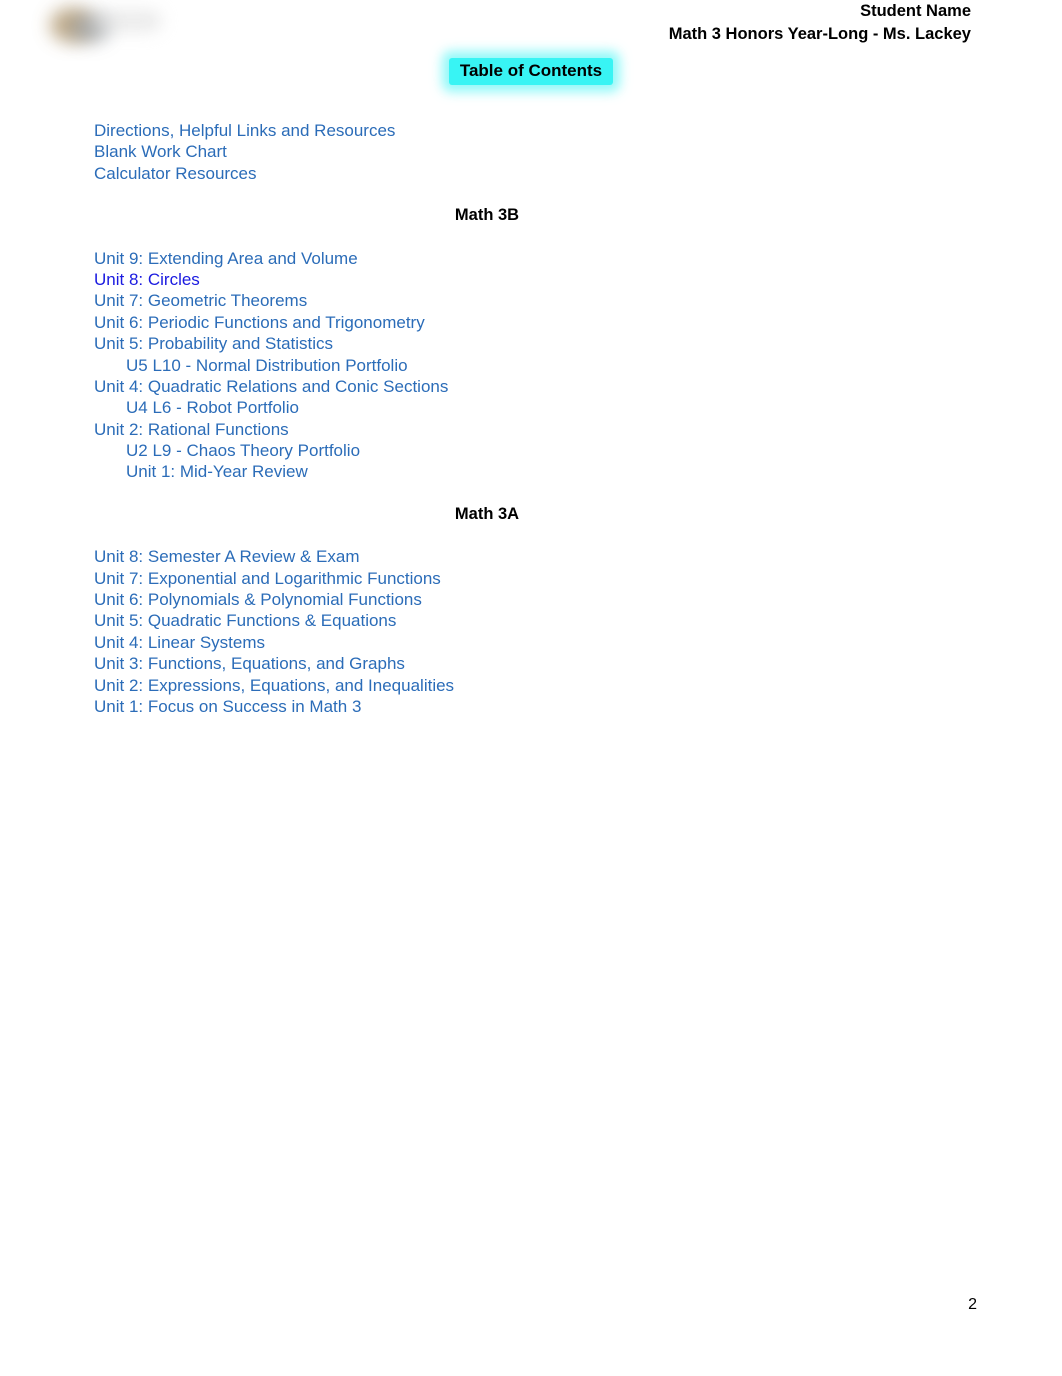 The height and width of the screenshot is (1376, 1062). What do you see at coordinates (534, 450) in the screenshot?
I see `toc-row: U2 L9 - Chaos Theory Portfolio` at bounding box center [534, 450].